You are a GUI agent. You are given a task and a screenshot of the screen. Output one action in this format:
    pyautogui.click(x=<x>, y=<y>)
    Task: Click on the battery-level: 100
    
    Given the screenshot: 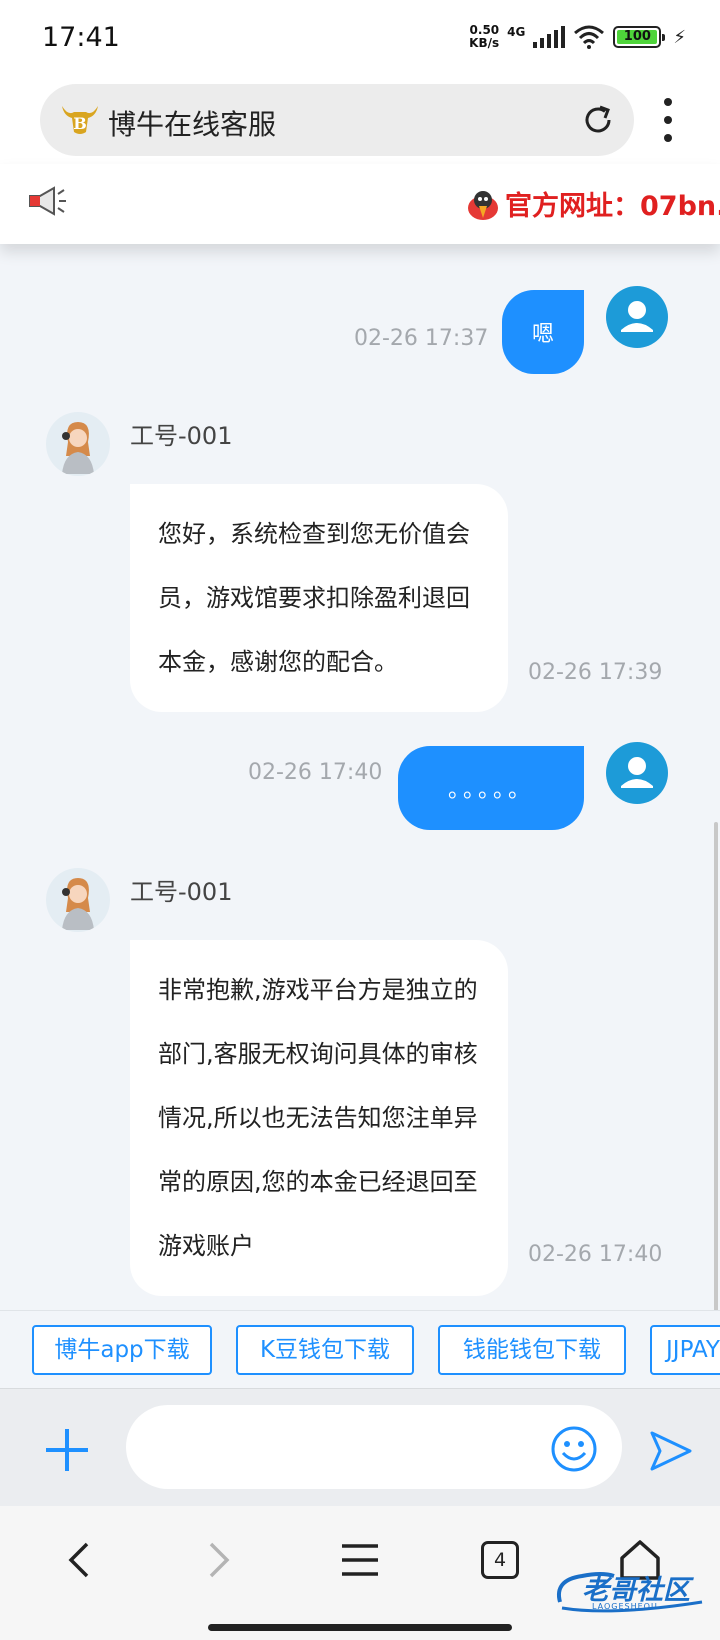 What is the action you would take?
    pyautogui.click(x=637, y=36)
    